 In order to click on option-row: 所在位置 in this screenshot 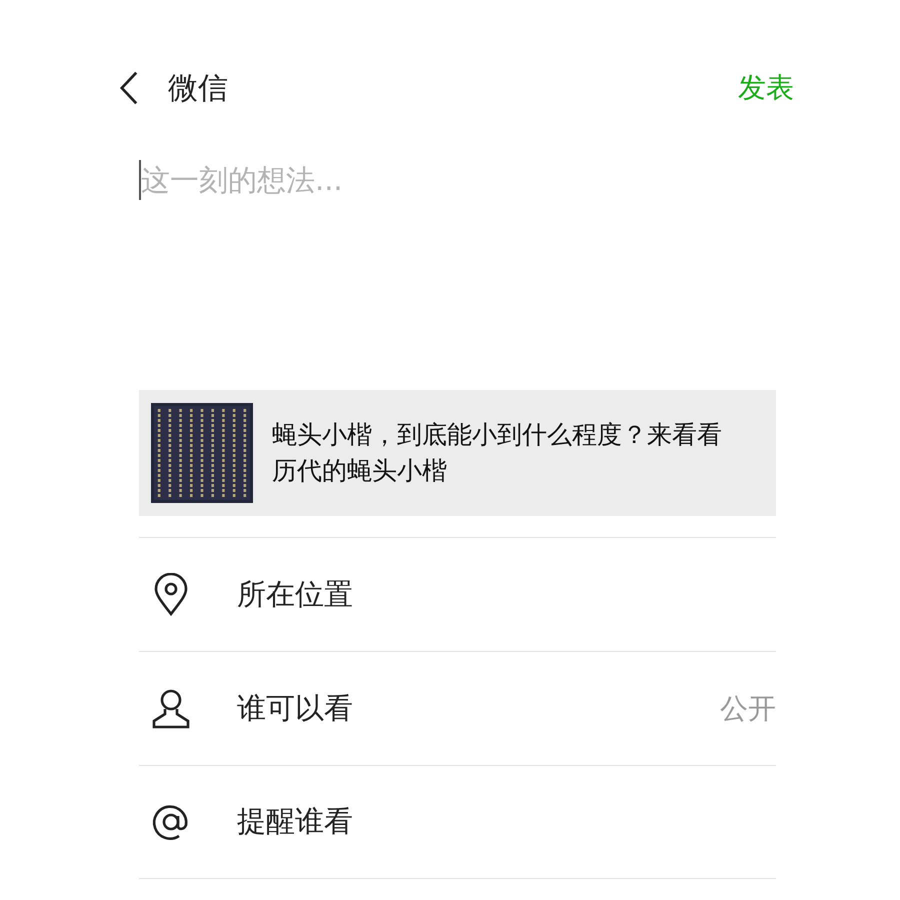, I will do `click(457, 594)`.